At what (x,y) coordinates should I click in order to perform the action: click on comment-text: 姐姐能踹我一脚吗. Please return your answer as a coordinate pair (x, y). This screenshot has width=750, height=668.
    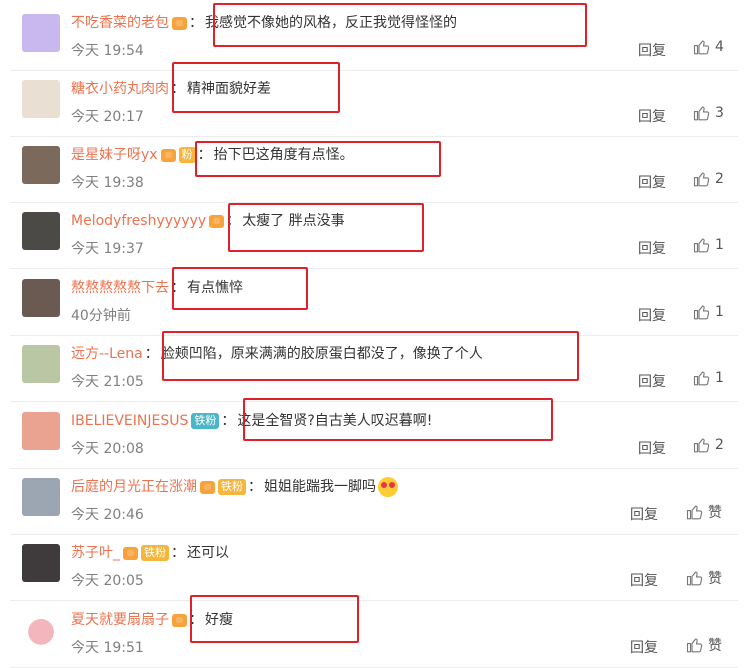
    Looking at the image, I should click on (320, 487).